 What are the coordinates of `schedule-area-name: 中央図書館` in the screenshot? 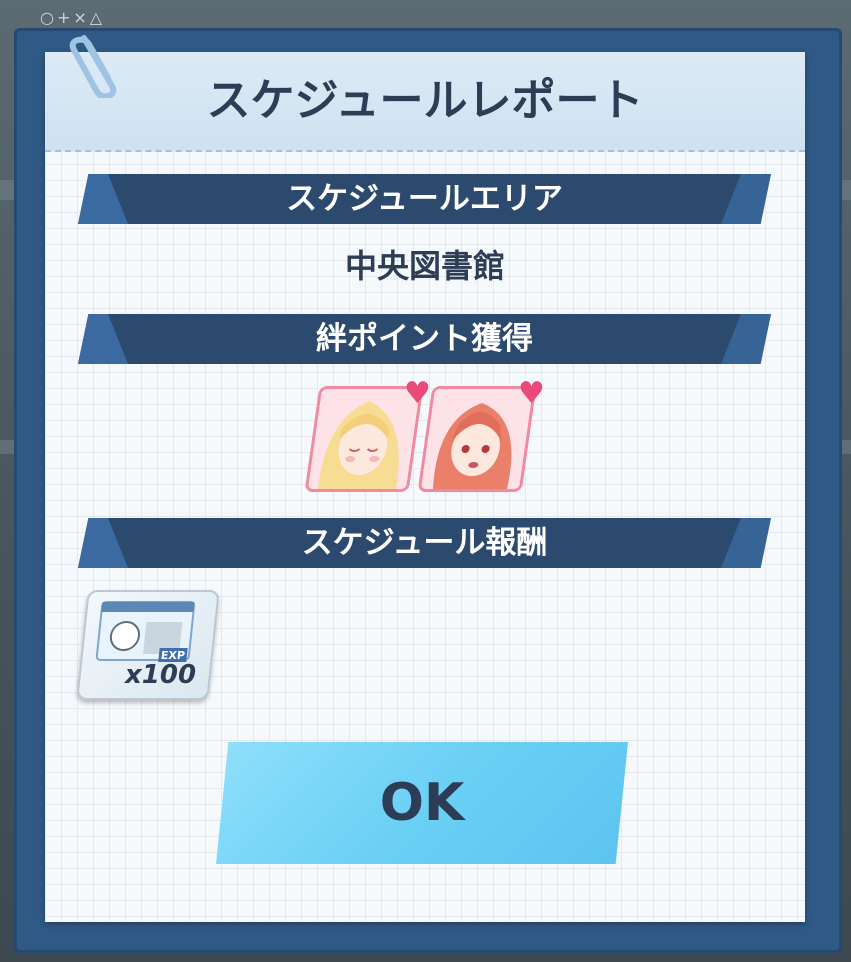 It's located at (424, 266).